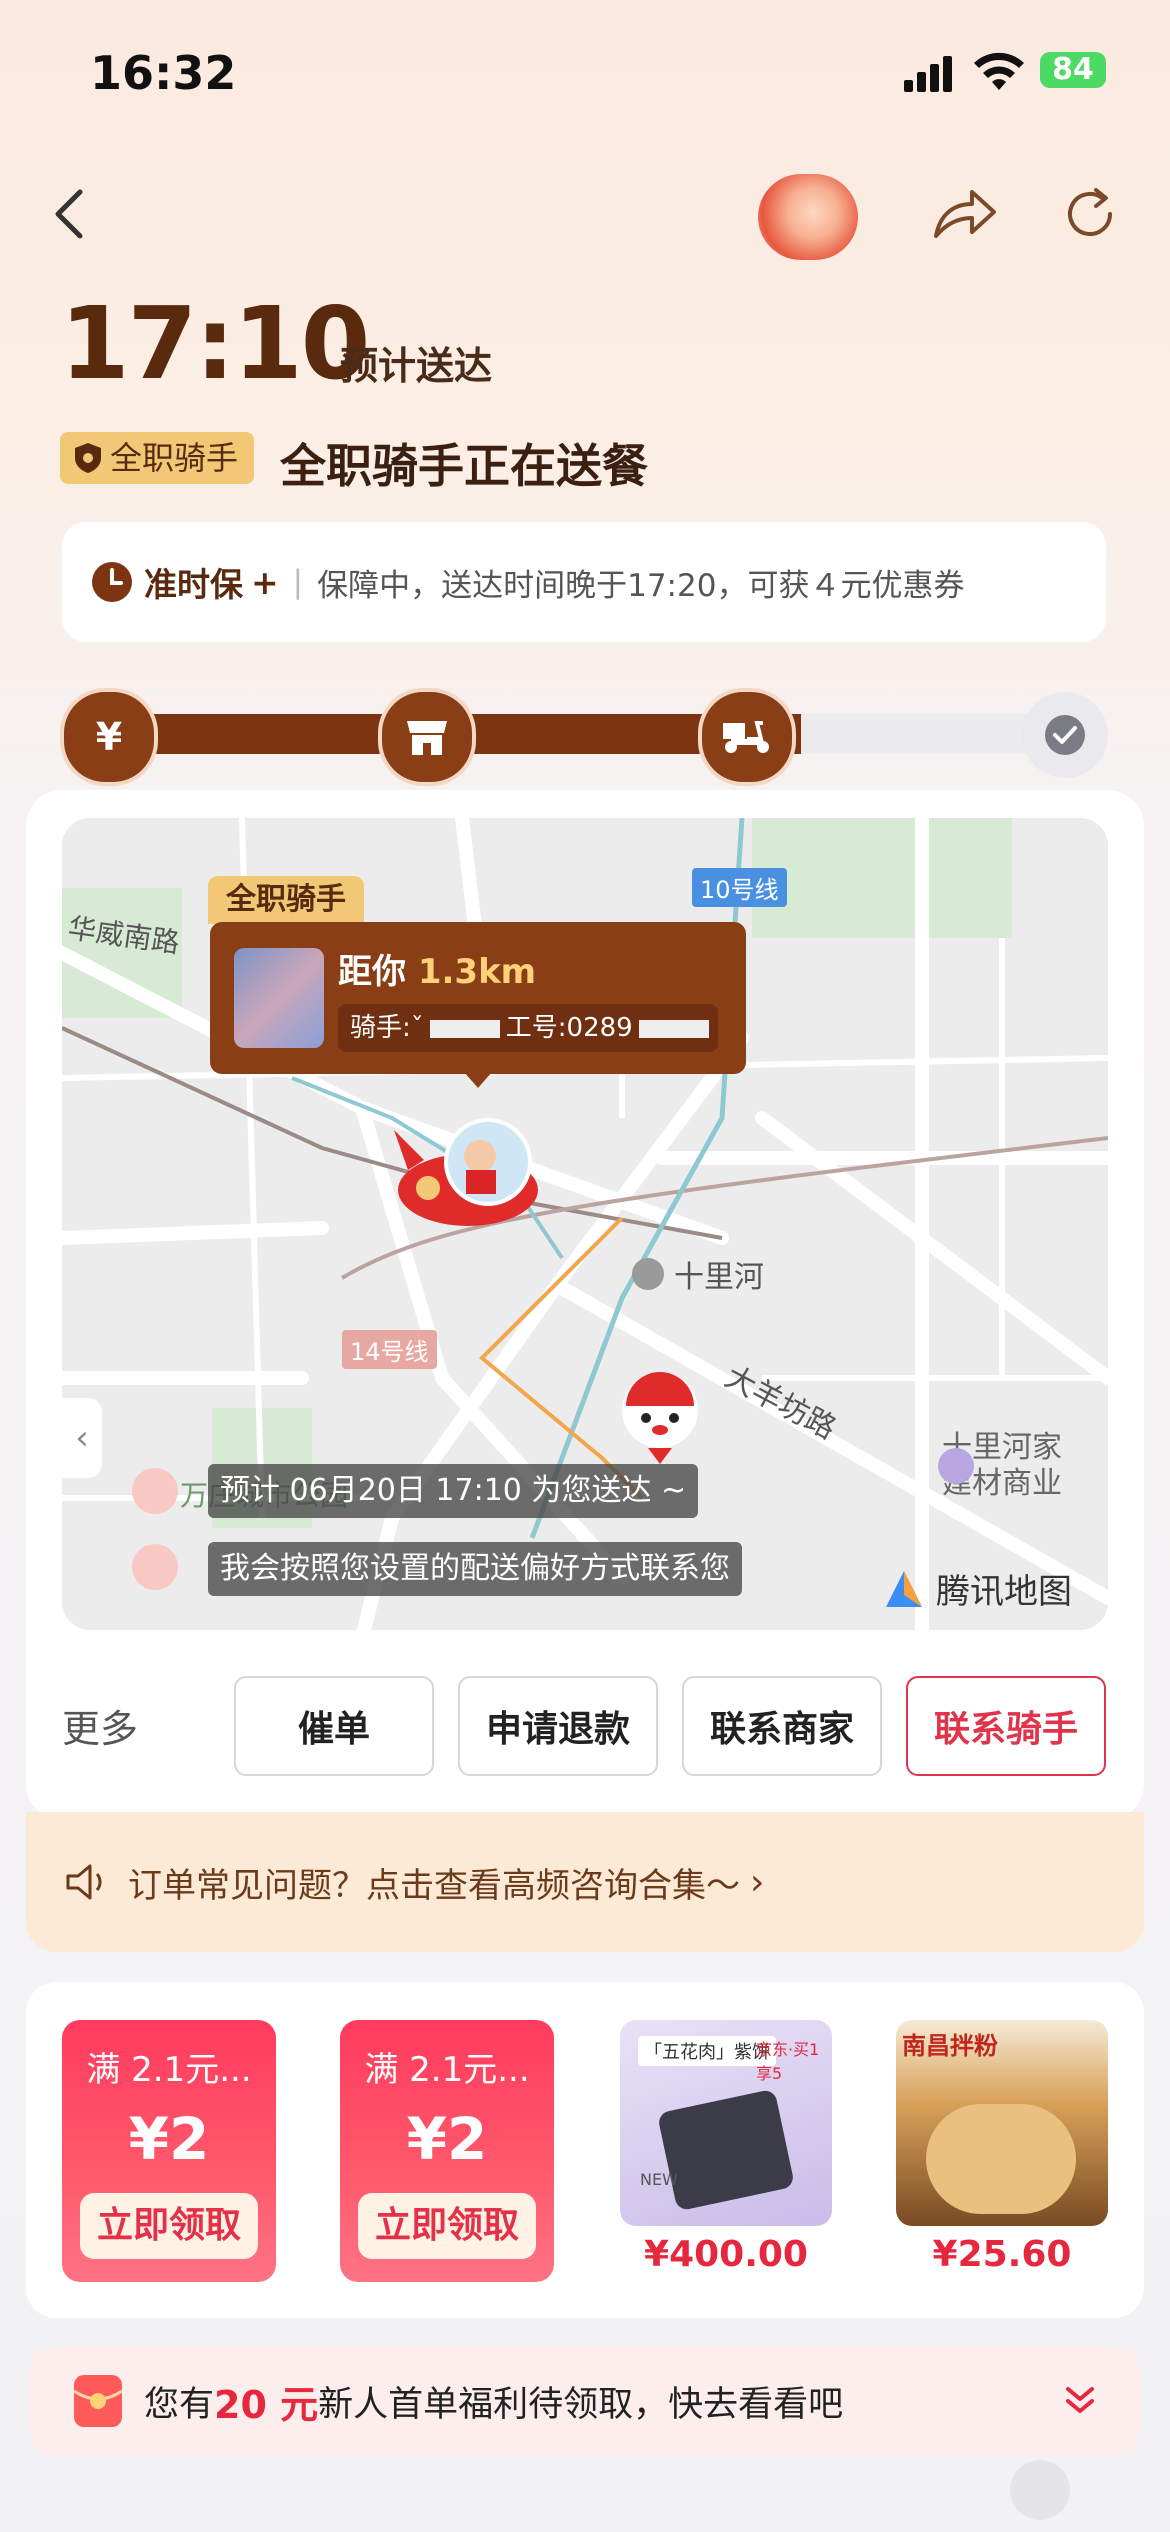  What do you see at coordinates (569, 1028) in the screenshot?
I see `employee-id: 工号:0289` at bounding box center [569, 1028].